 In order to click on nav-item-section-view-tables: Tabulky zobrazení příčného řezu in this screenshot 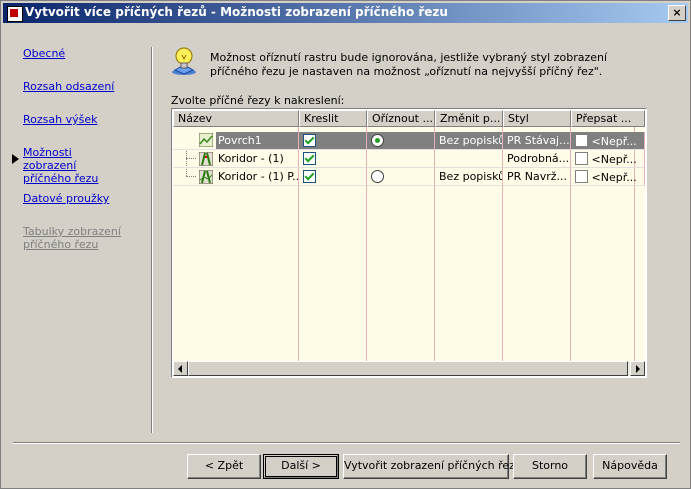, I will do `click(72, 238)`.